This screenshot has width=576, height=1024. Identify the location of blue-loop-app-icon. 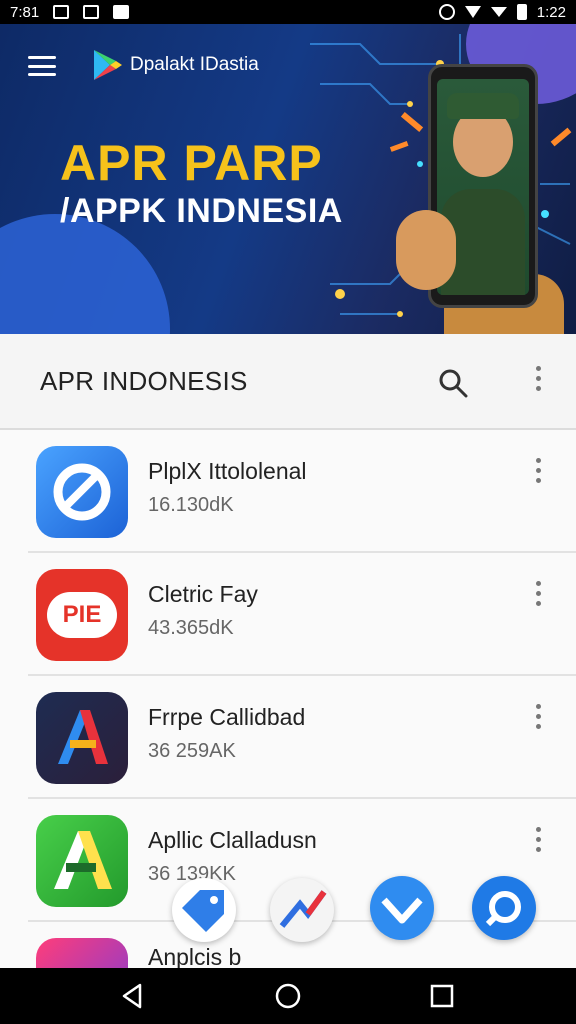
(82, 492).